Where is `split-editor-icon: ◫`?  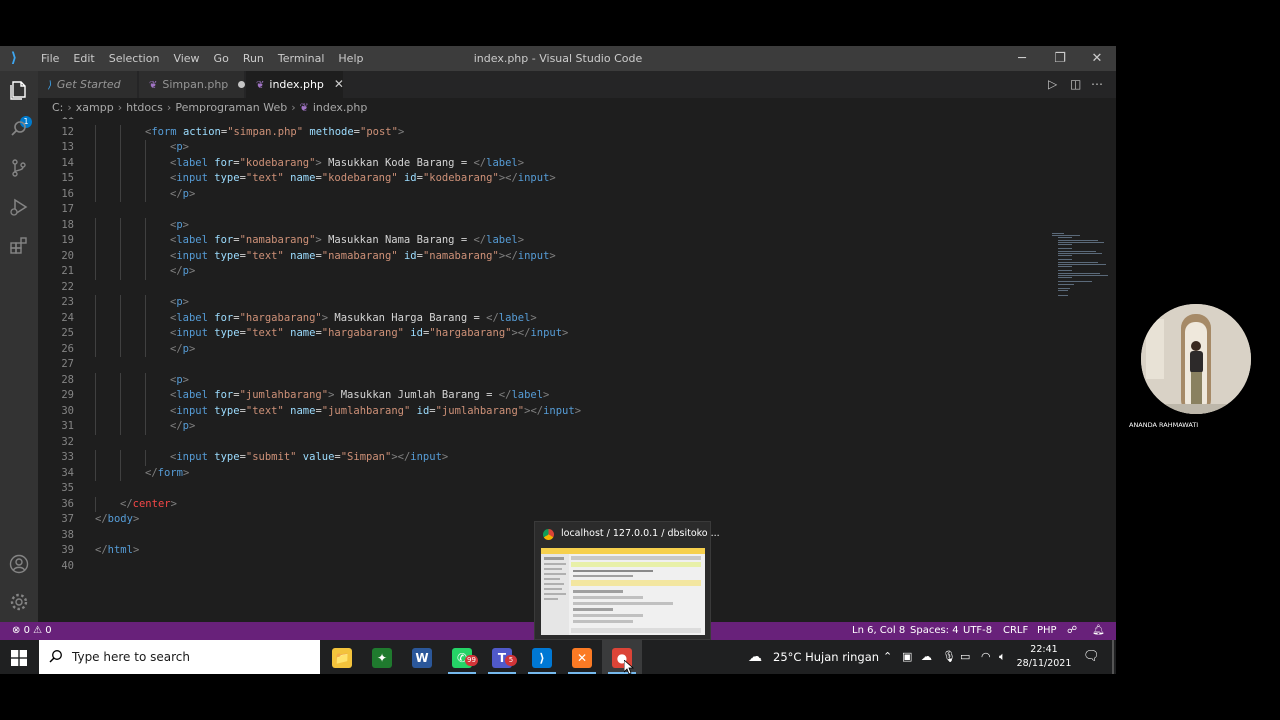
split-editor-icon: ◫ is located at coordinates (1075, 84).